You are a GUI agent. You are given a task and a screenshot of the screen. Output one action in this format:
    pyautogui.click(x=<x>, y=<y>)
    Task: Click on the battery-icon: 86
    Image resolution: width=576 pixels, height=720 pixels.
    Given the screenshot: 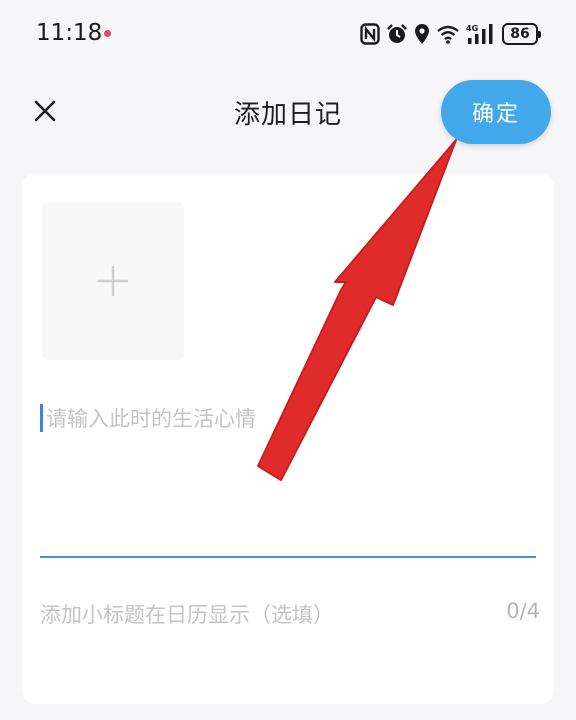 What is the action you would take?
    pyautogui.click(x=521, y=34)
    